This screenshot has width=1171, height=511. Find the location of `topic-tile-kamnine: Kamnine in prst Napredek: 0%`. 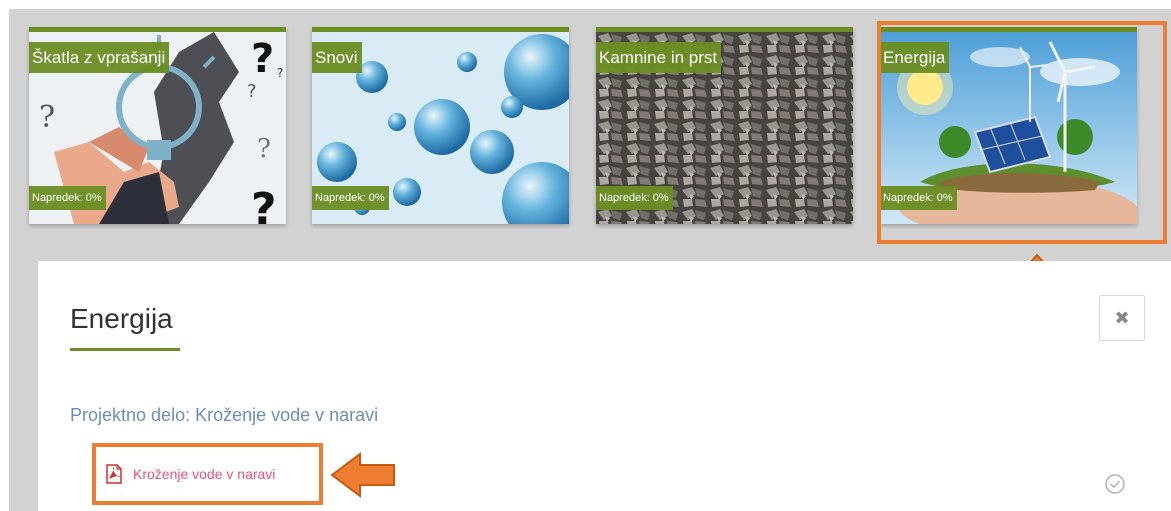

topic-tile-kamnine: Kamnine in prst Napredek: 0% is located at coordinates (724, 125).